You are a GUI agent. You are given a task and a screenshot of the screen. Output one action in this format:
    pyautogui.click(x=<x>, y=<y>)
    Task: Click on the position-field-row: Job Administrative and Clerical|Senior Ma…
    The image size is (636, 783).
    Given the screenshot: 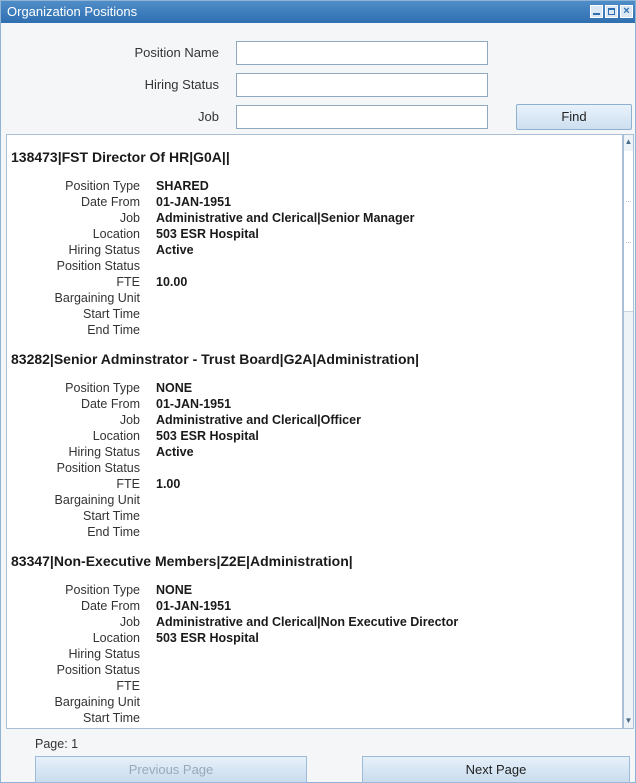 What is the action you would take?
    pyautogui.click(x=314, y=218)
    